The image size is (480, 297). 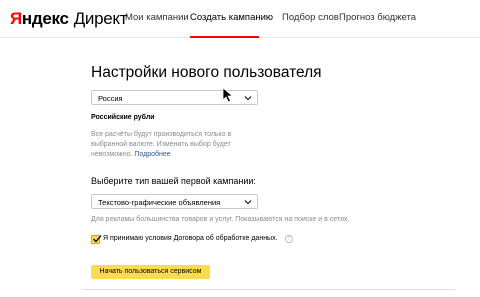 I want to click on currency-label: Российские рубли, so click(x=123, y=117).